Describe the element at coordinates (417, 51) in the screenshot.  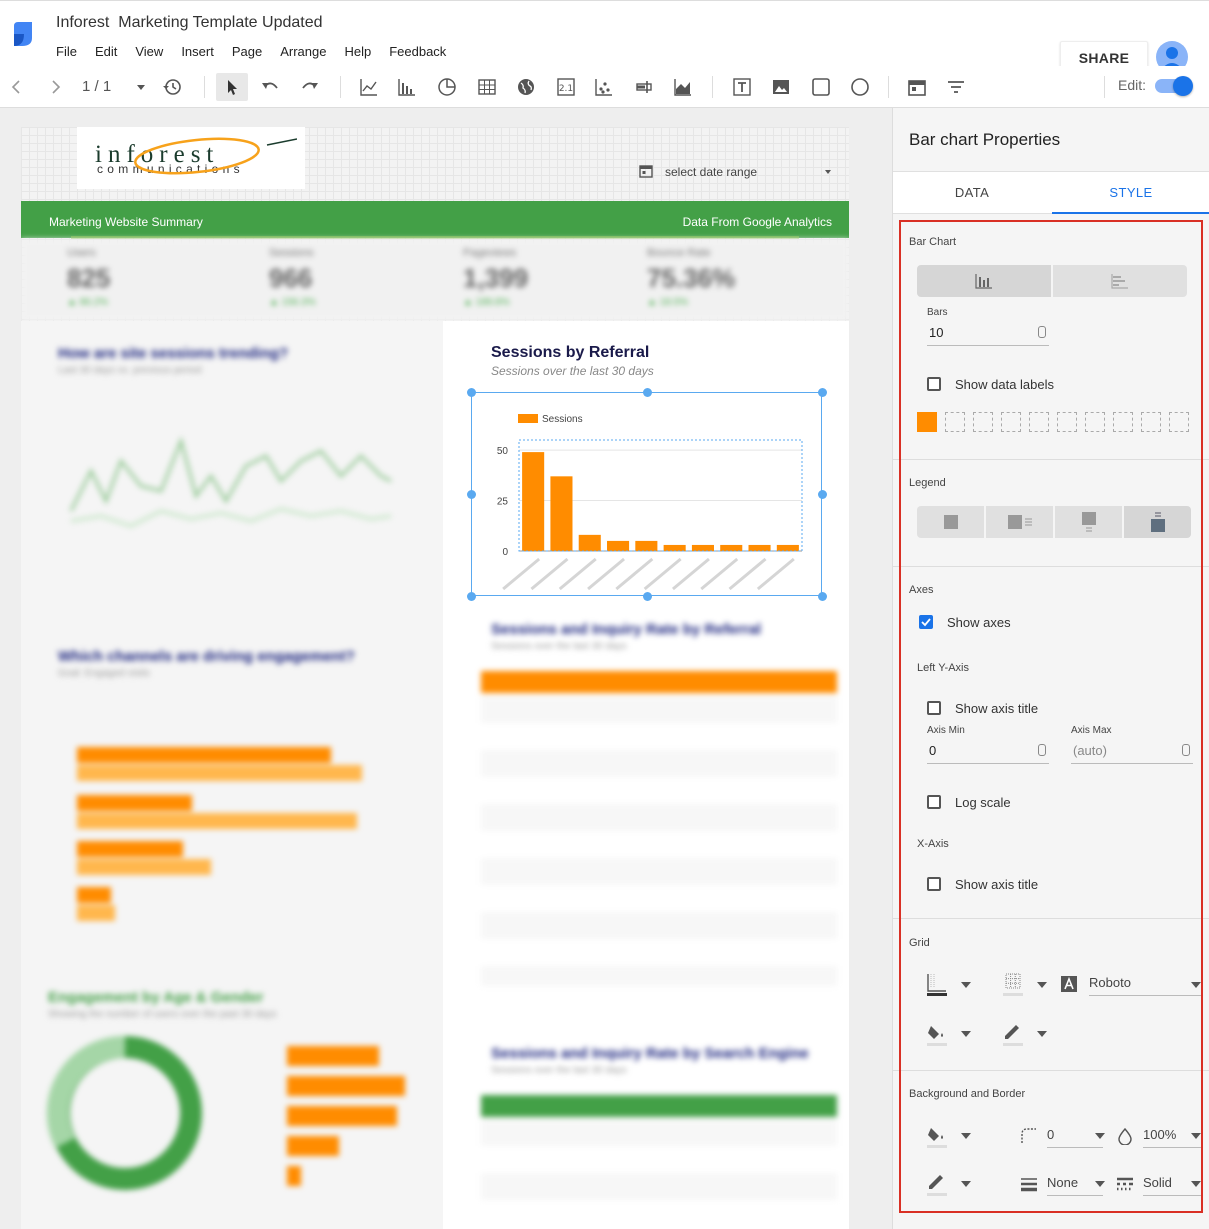
I see `menu-feedback: Feedback` at that location.